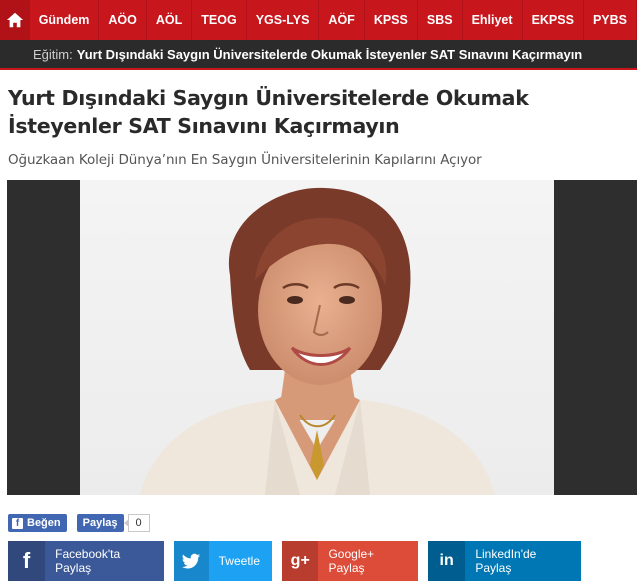 The image size is (637, 587). Describe the element at coordinates (283, 20) in the screenshot. I see `nav-item-ygs-lys: YGS-LYS` at that location.